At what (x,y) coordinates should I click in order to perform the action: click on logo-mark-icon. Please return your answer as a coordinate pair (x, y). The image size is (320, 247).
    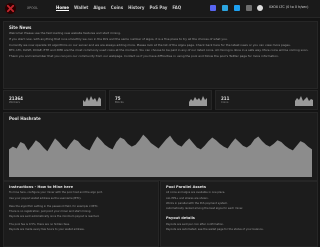
    Looking at the image, I should click on (10, 8).